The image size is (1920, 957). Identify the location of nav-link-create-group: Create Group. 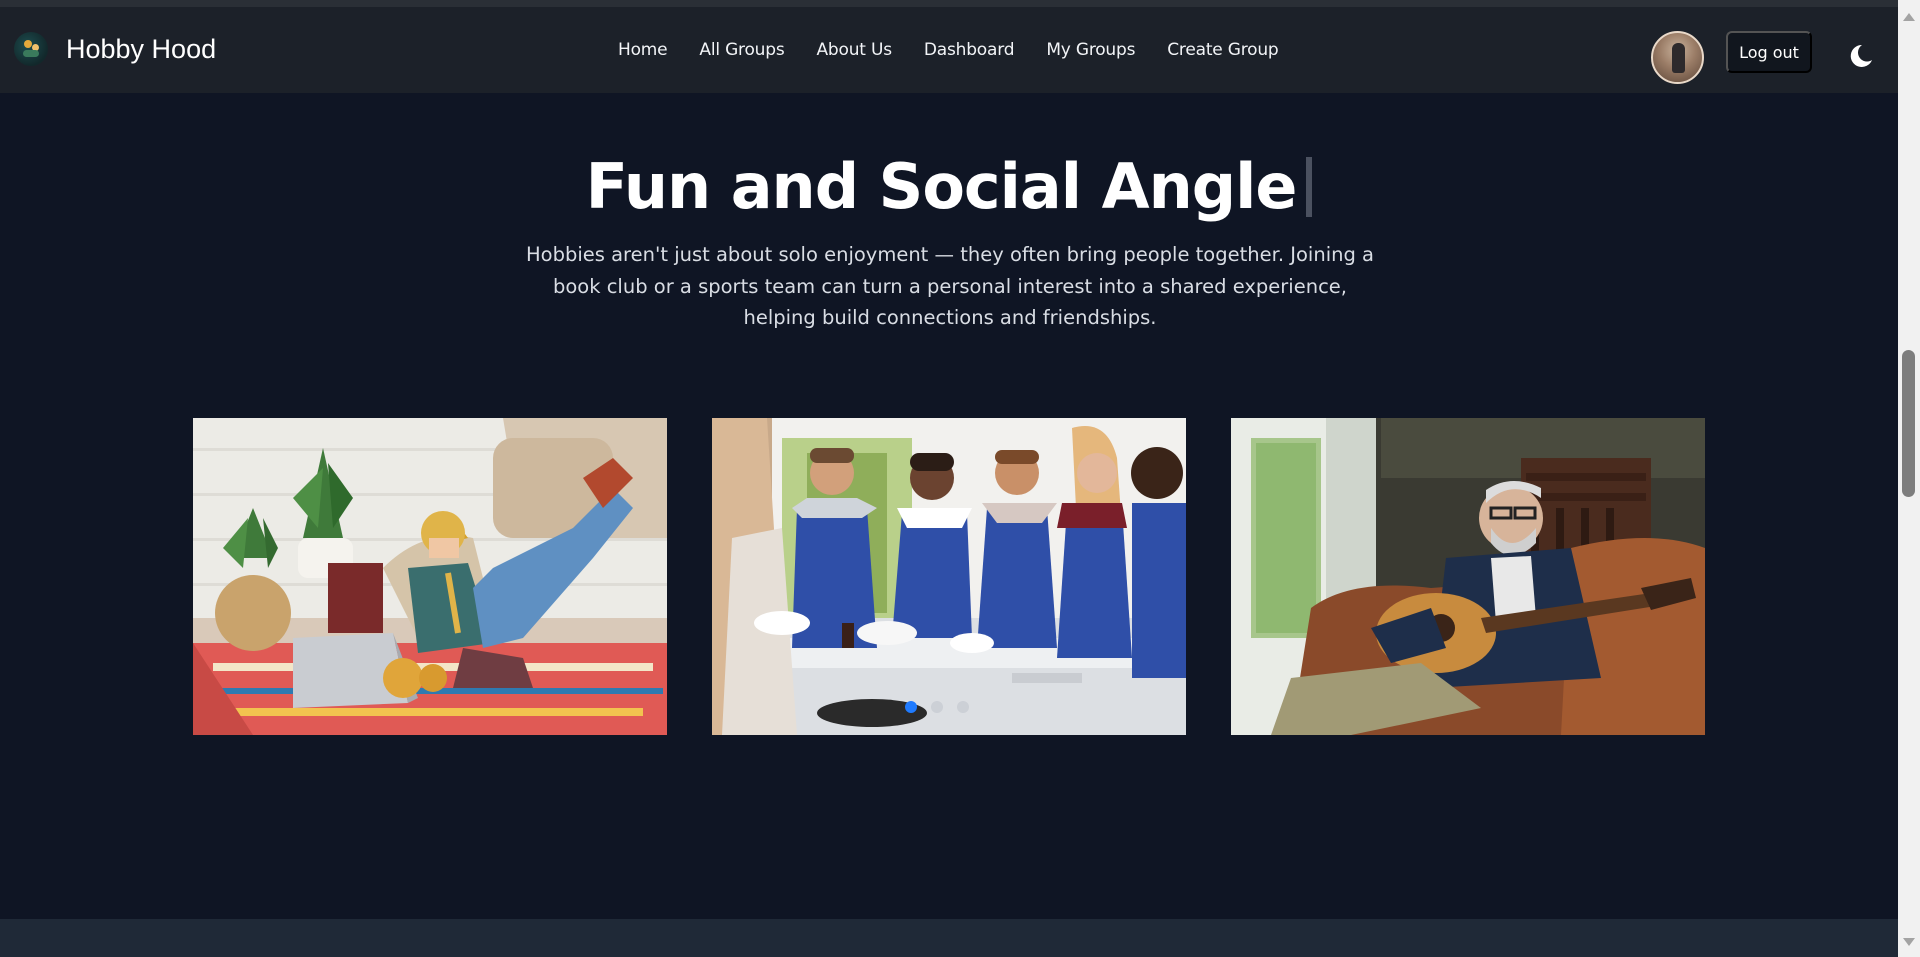
(1222, 50).